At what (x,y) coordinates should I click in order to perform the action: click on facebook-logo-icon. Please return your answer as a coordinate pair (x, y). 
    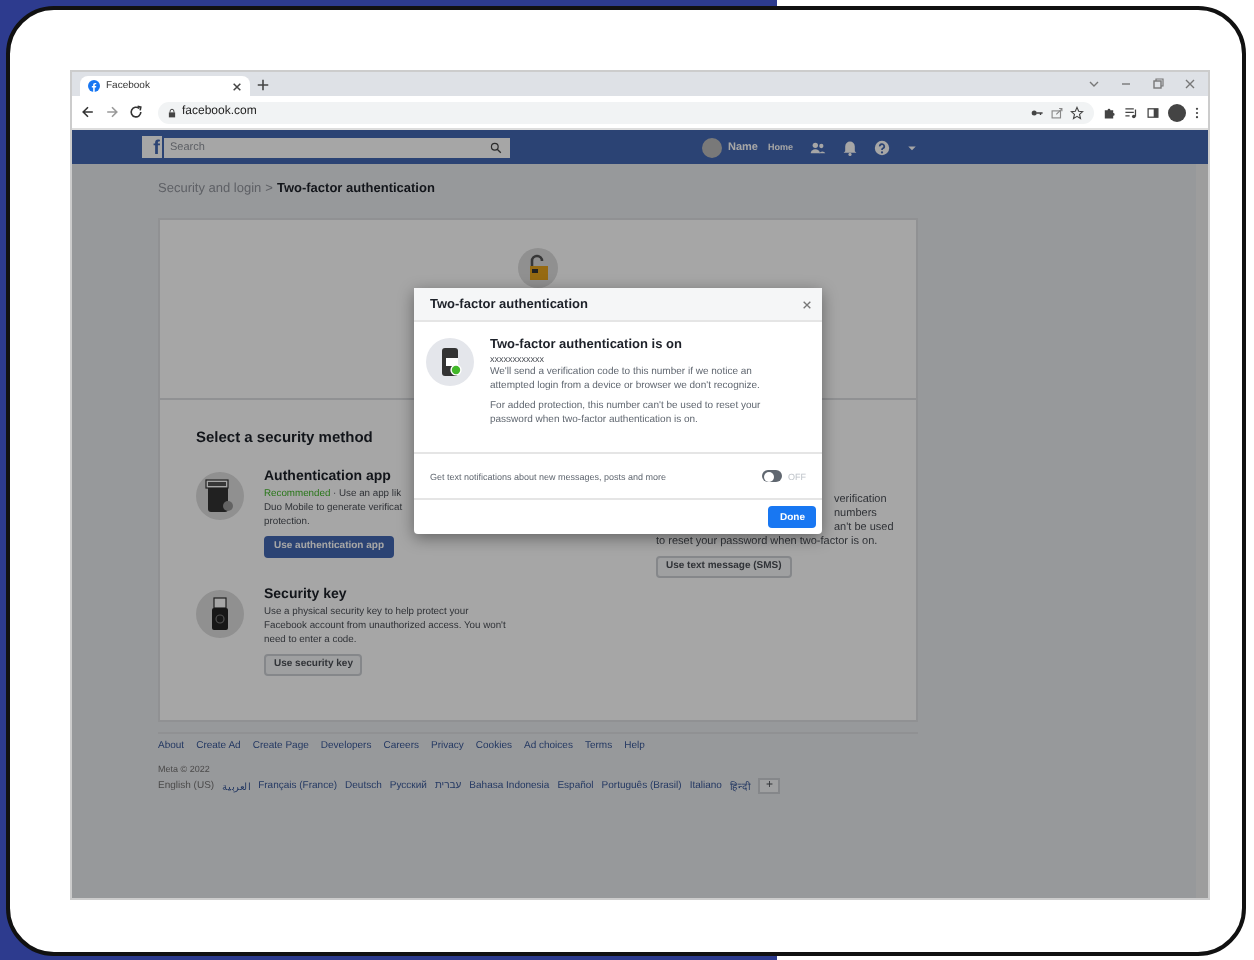
    Looking at the image, I should click on (94, 86).